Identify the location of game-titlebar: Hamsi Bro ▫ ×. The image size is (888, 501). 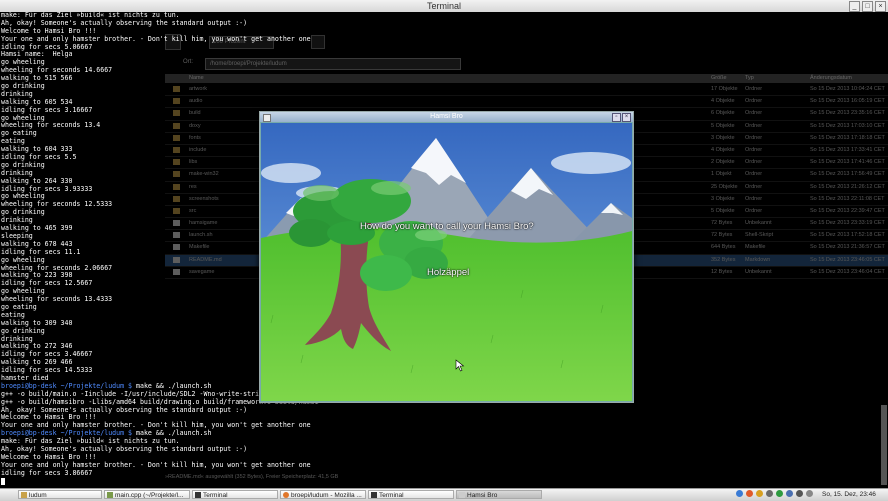
(446, 117).